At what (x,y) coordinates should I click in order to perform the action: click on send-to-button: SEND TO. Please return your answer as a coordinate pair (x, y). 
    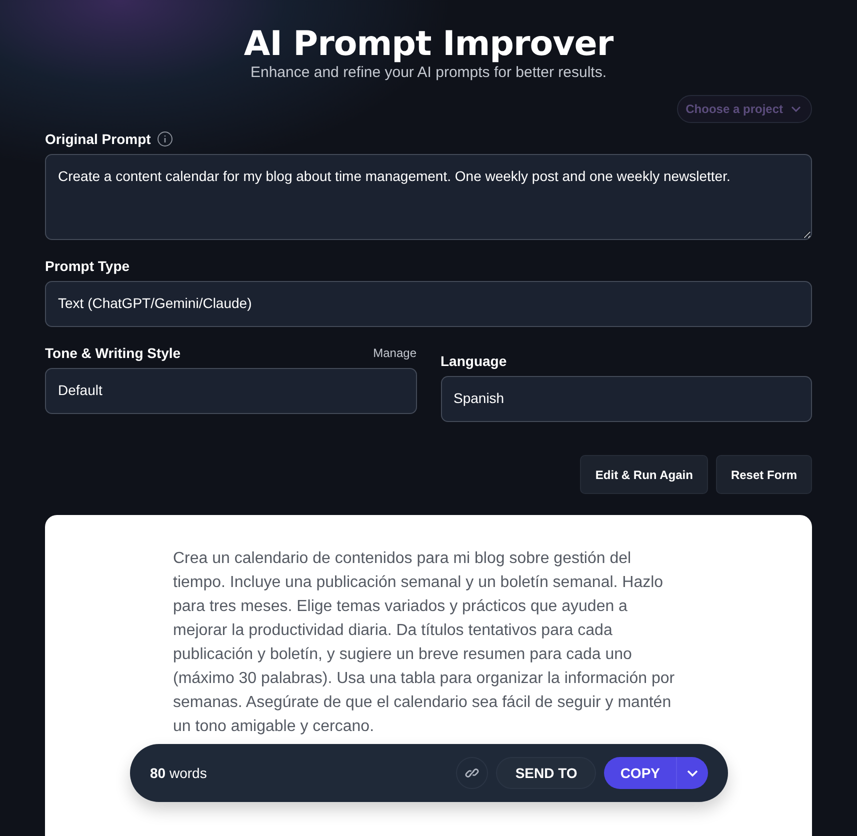
    Looking at the image, I should click on (546, 773).